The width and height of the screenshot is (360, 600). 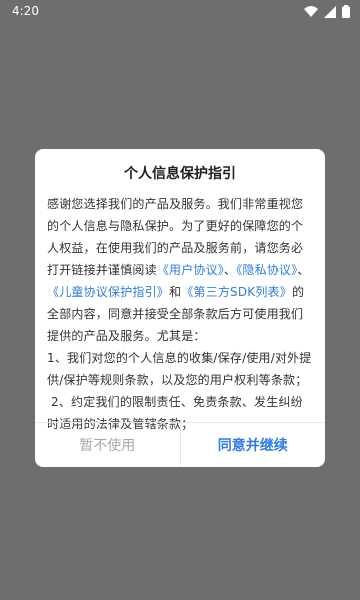 I want to click on separator-3: 和, so click(x=175, y=292).